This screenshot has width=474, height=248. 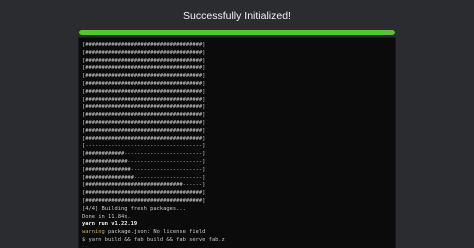 I want to click on terminal-line: [##############################------], so click(x=144, y=185).